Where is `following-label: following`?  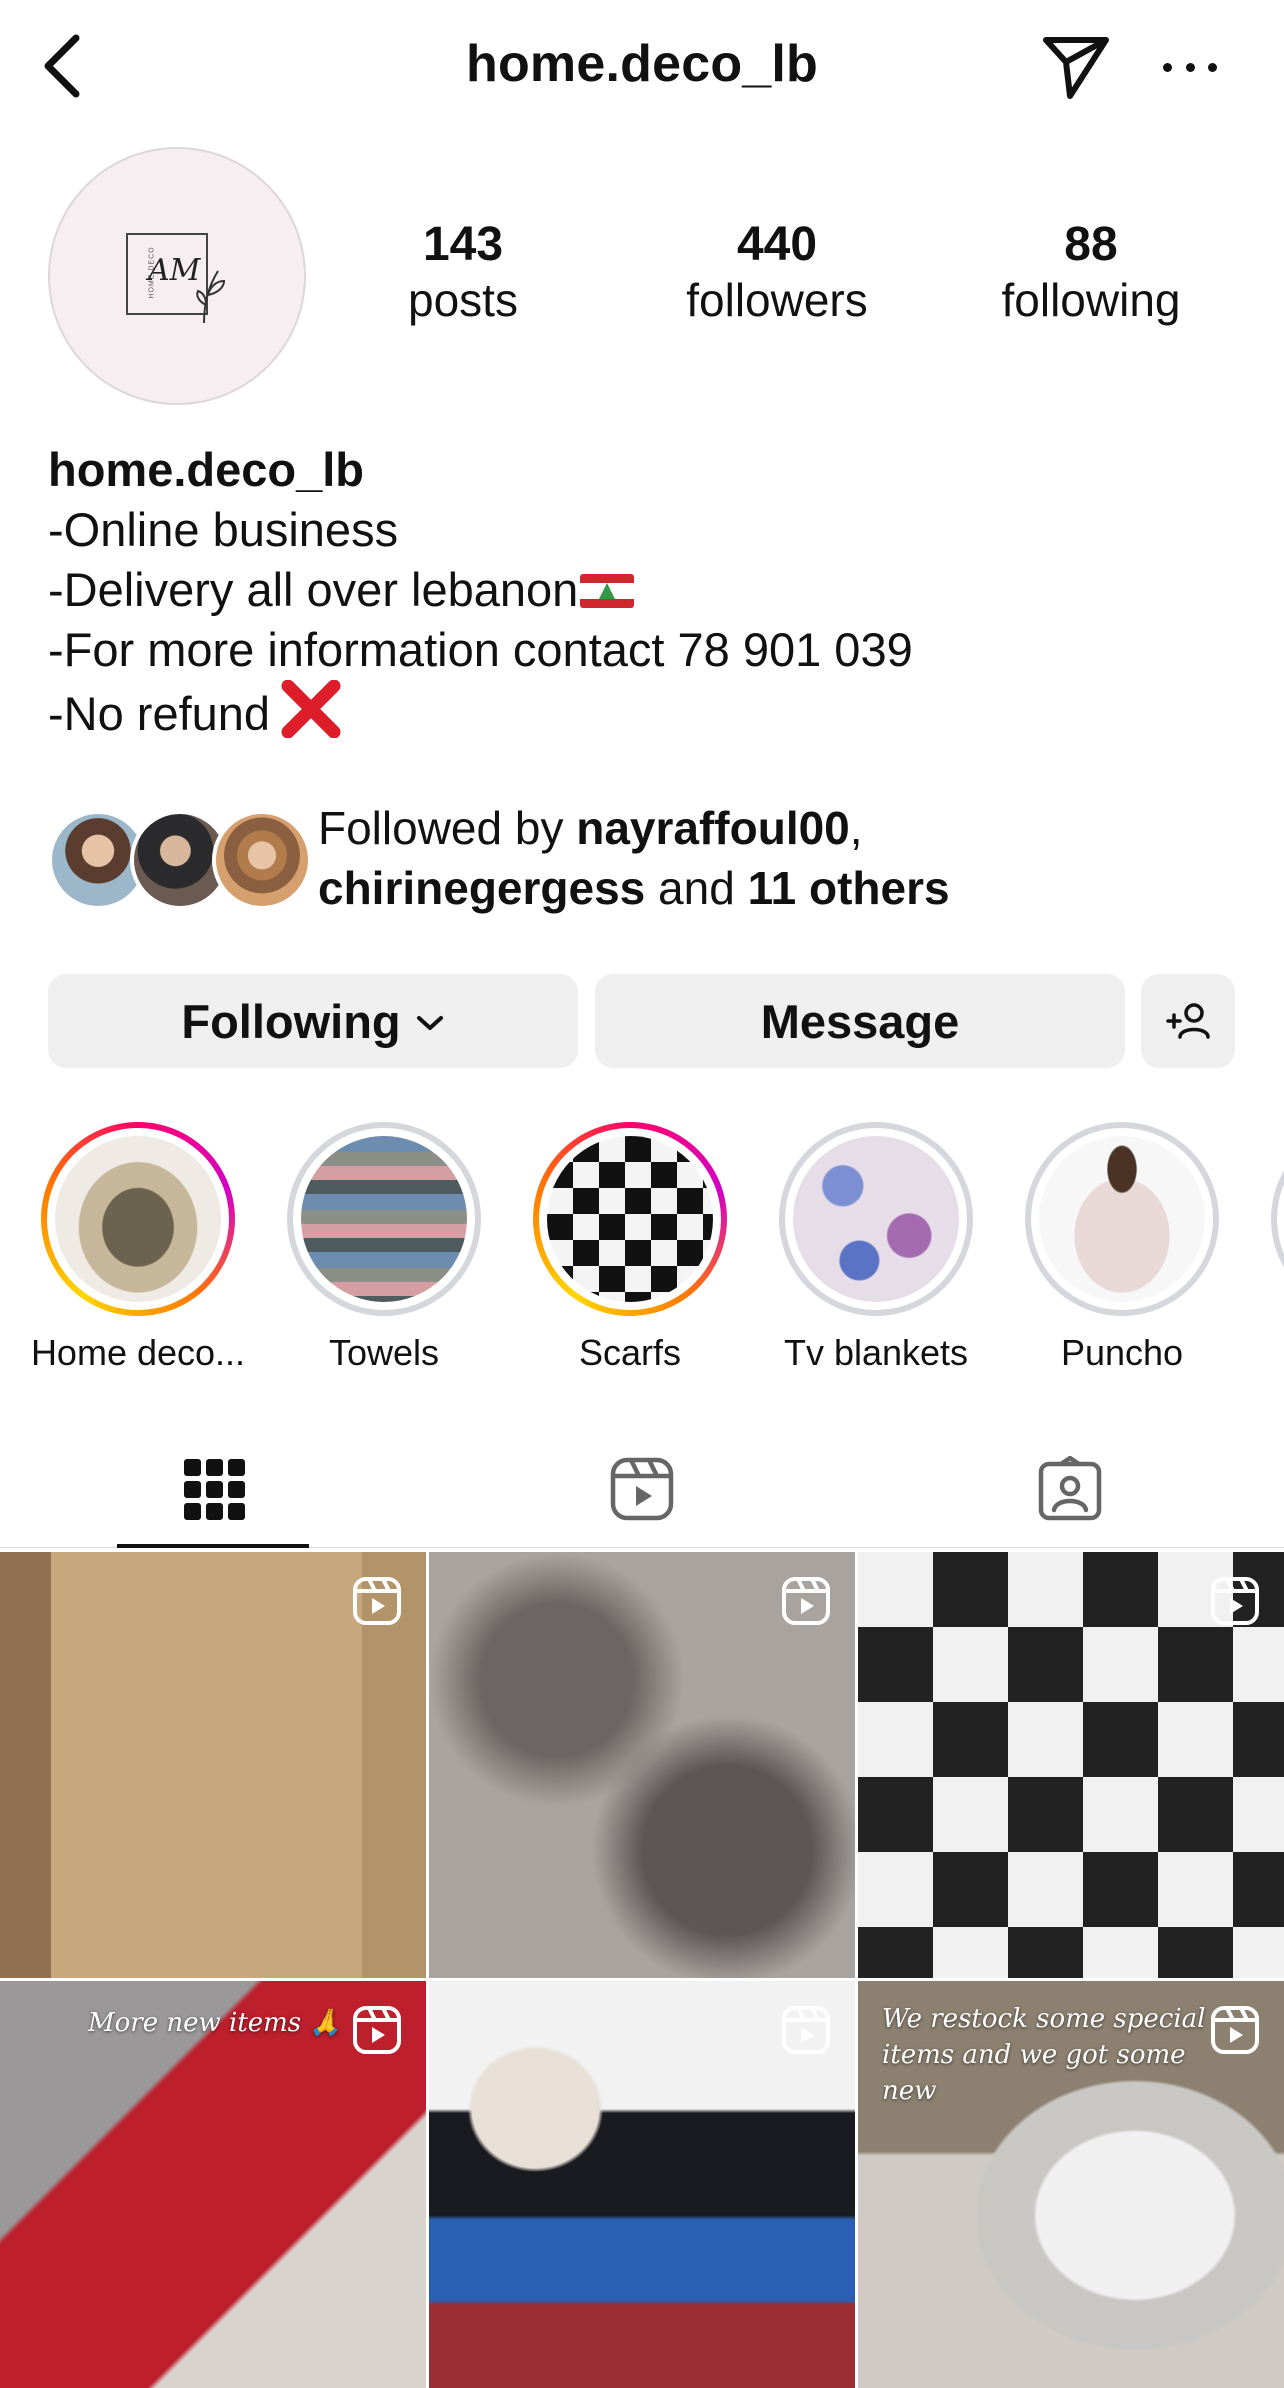
following-label: following is located at coordinates (1091, 300).